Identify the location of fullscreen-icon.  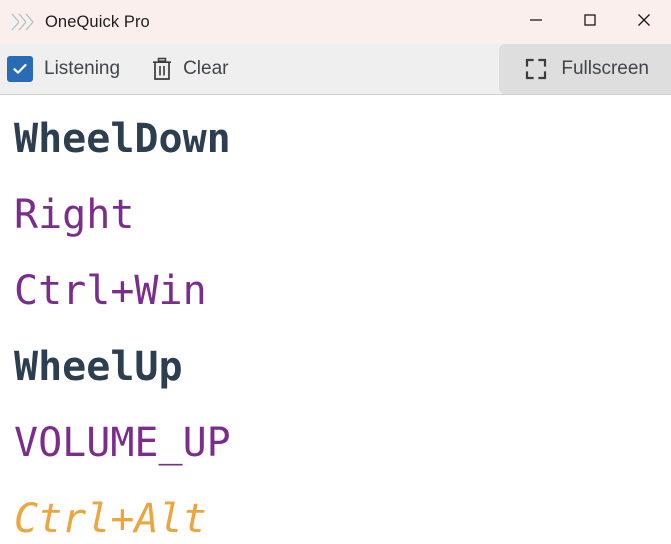
(536, 69).